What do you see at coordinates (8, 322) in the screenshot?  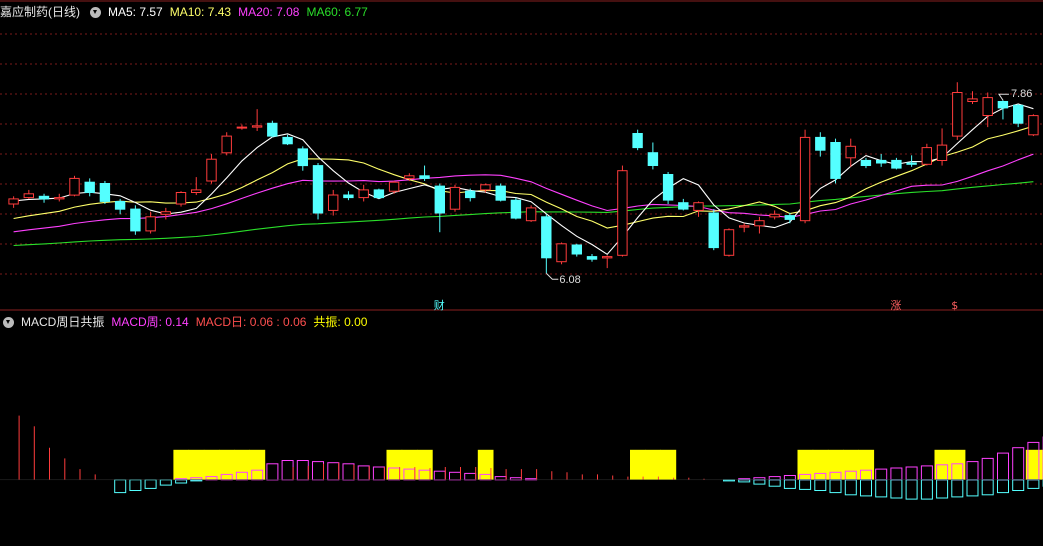 I see `macd-settings-dropdown-icon` at bounding box center [8, 322].